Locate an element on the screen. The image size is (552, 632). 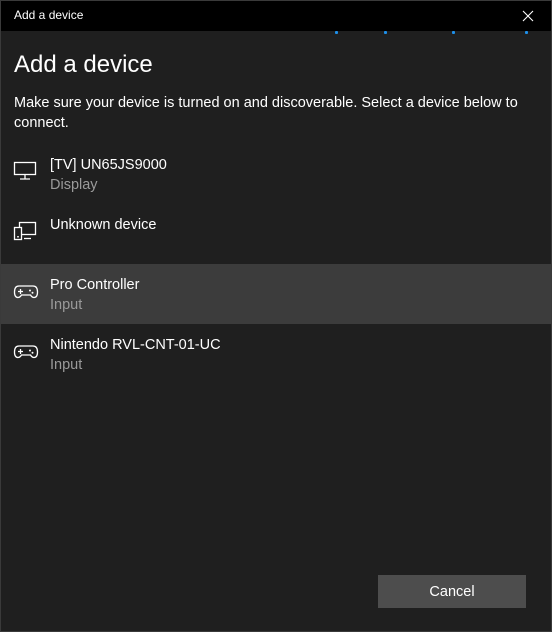
devices-icon is located at coordinates (26, 231).